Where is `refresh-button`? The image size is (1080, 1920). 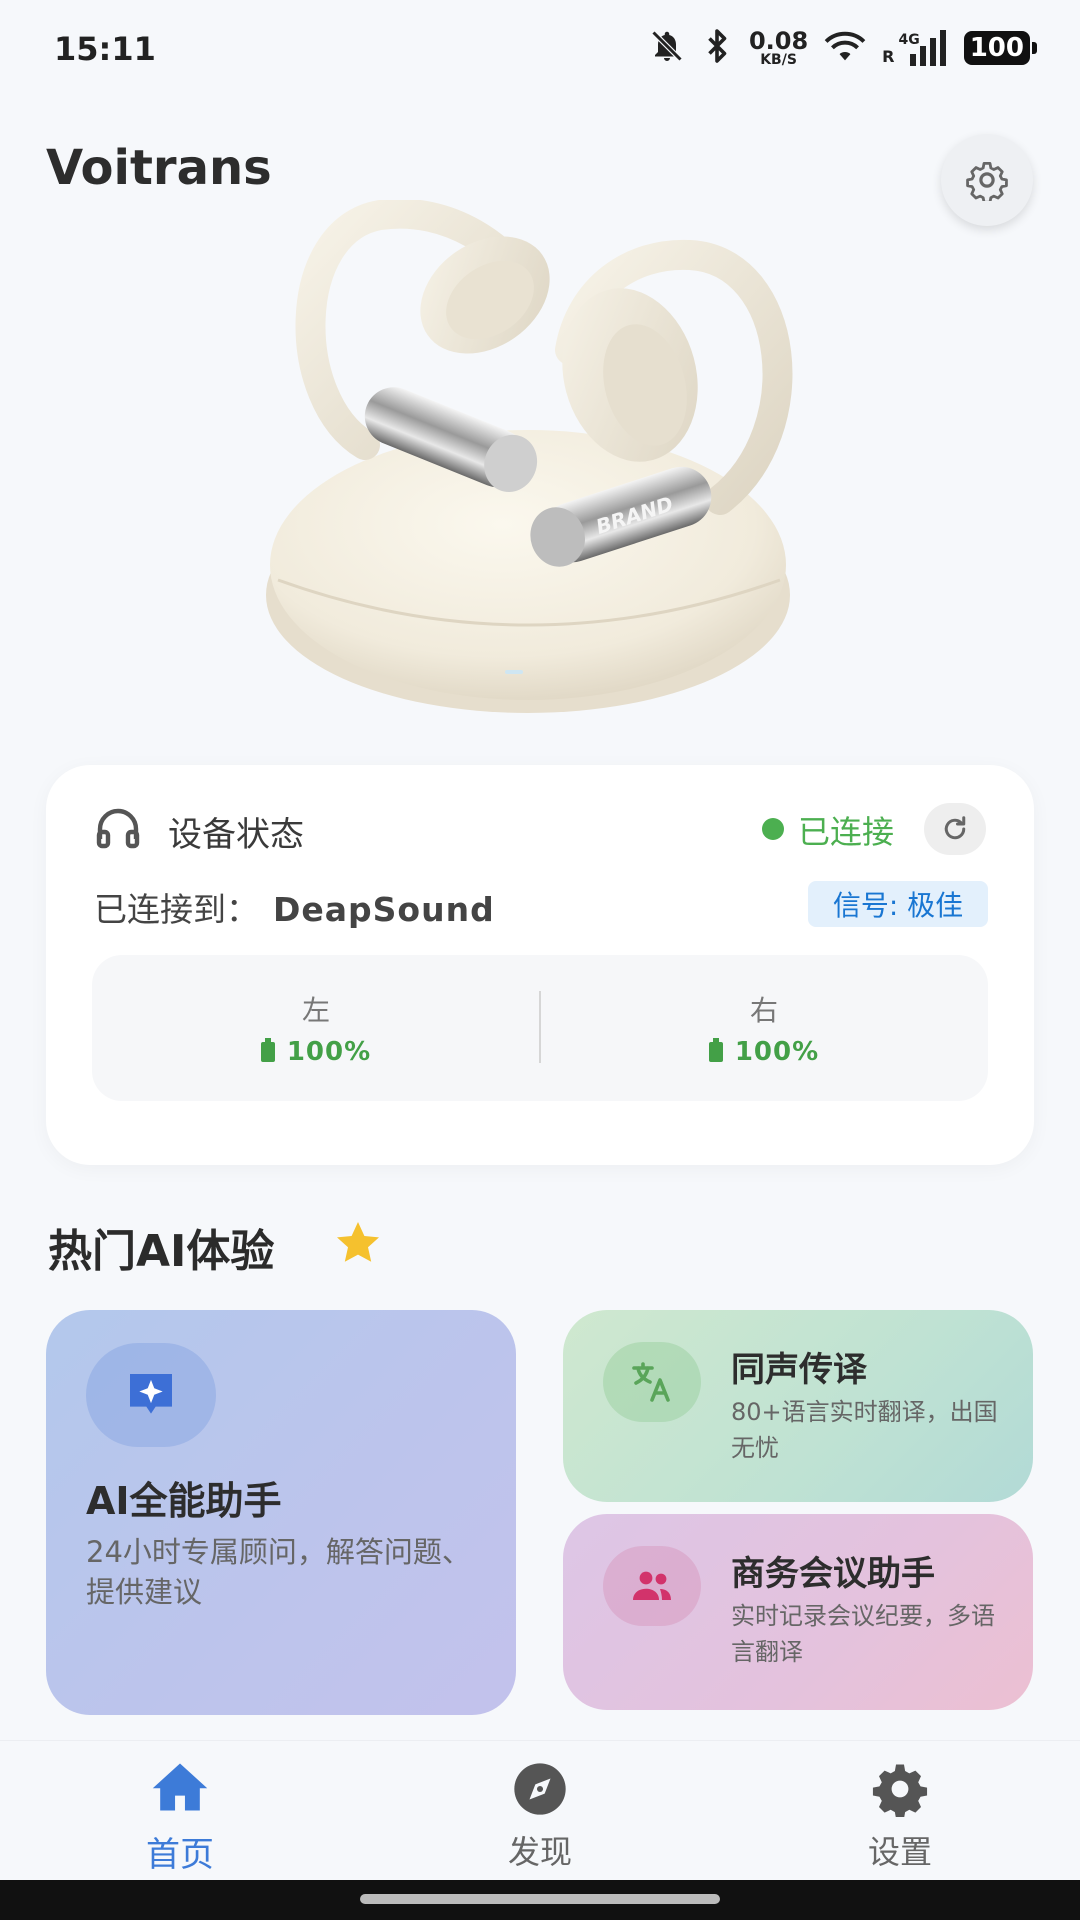 refresh-button is located at coordinates (955, 829).